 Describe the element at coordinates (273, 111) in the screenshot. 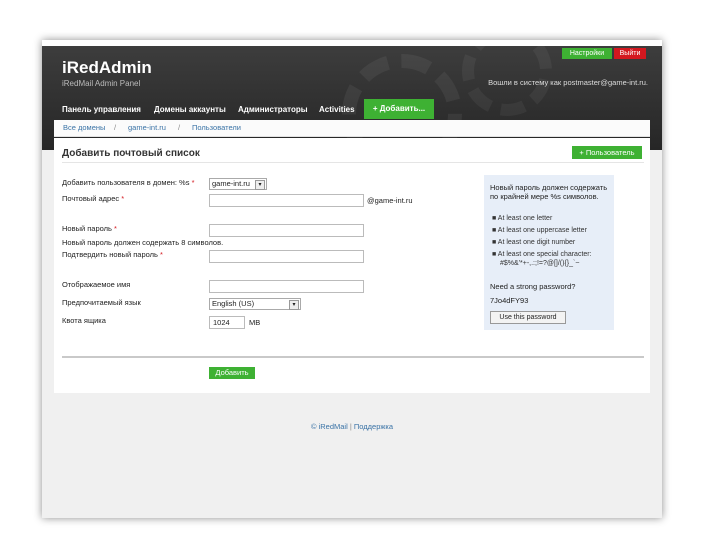

I see `nav-admins: Администраторы` at that location.